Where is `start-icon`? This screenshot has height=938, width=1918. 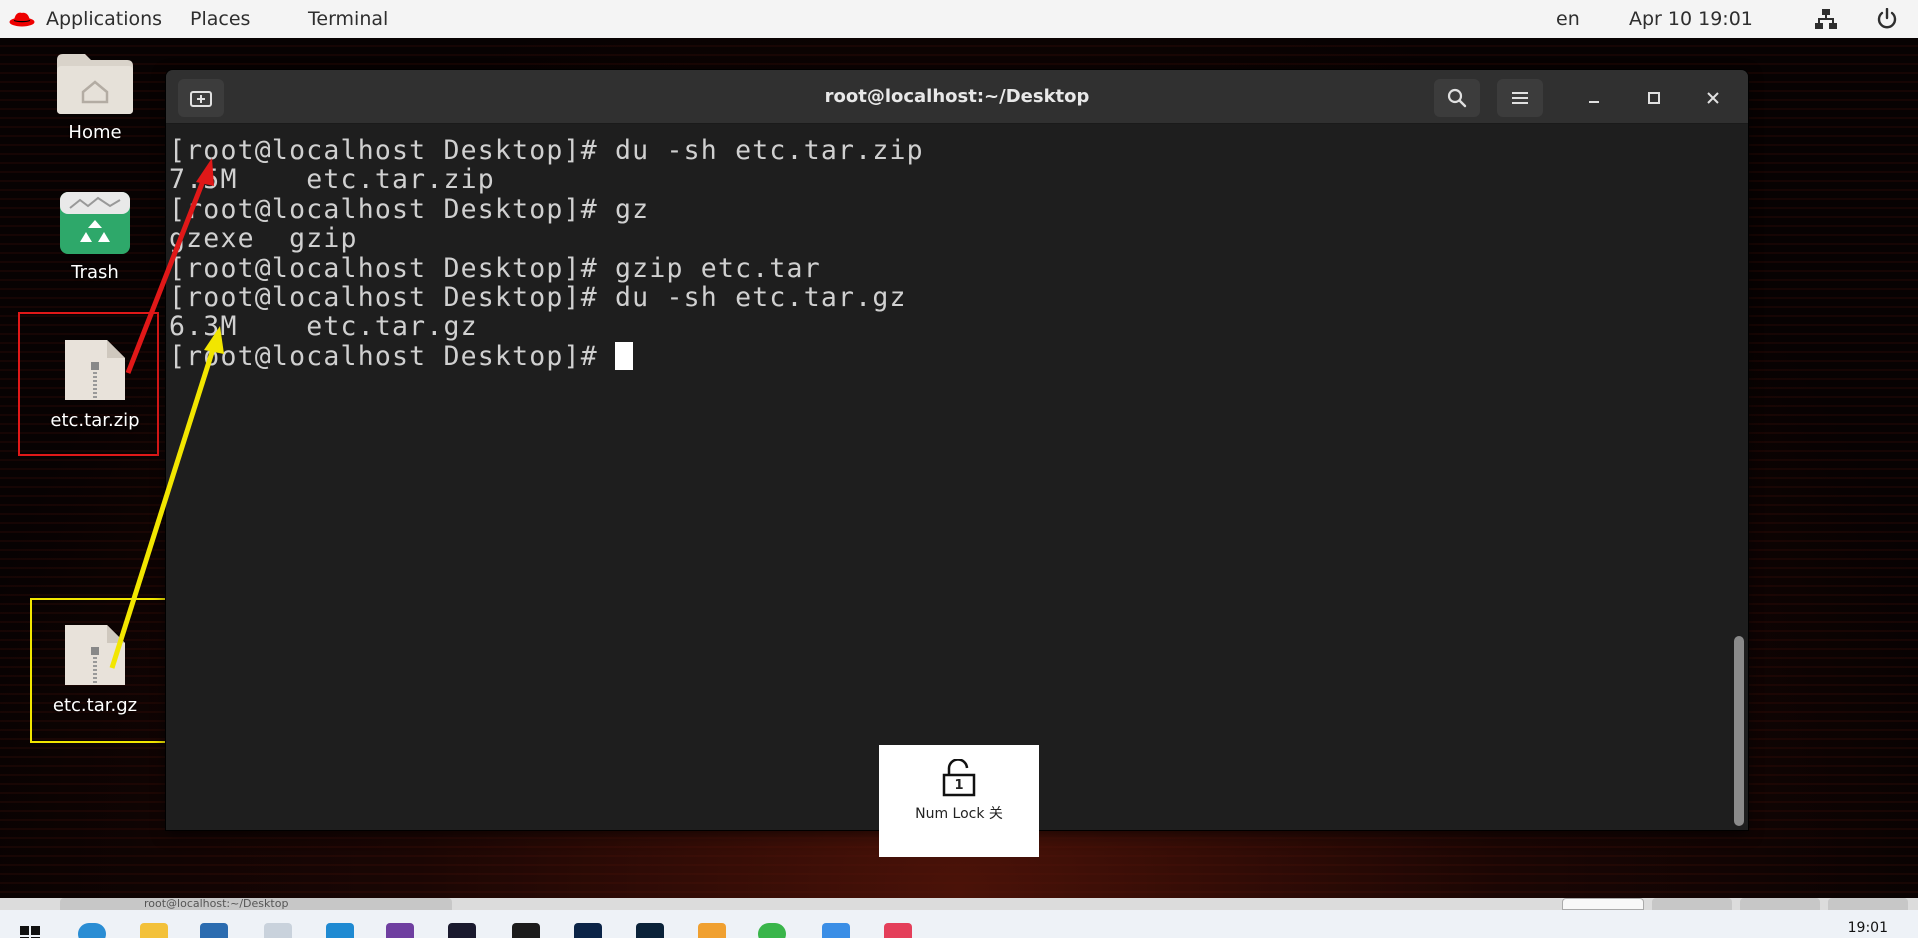 start-icon is located at coordinates (30, 932).